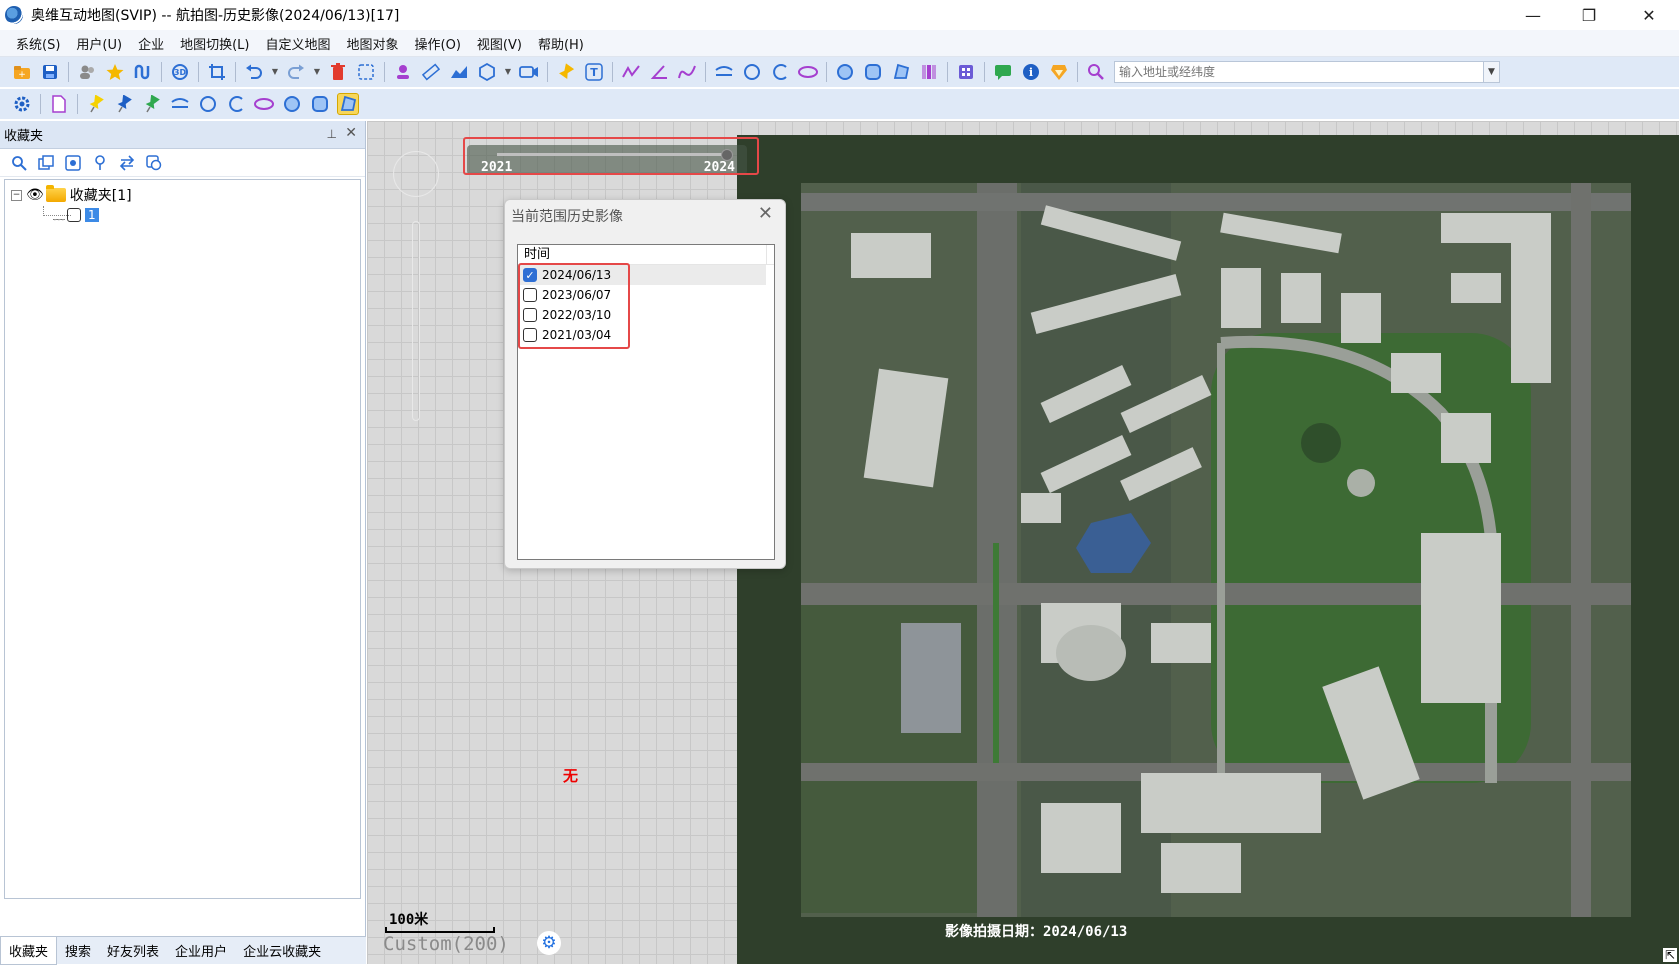 This screenshot has height=965, width=1679. I want to click on elevation-icon, so click(459, 72).